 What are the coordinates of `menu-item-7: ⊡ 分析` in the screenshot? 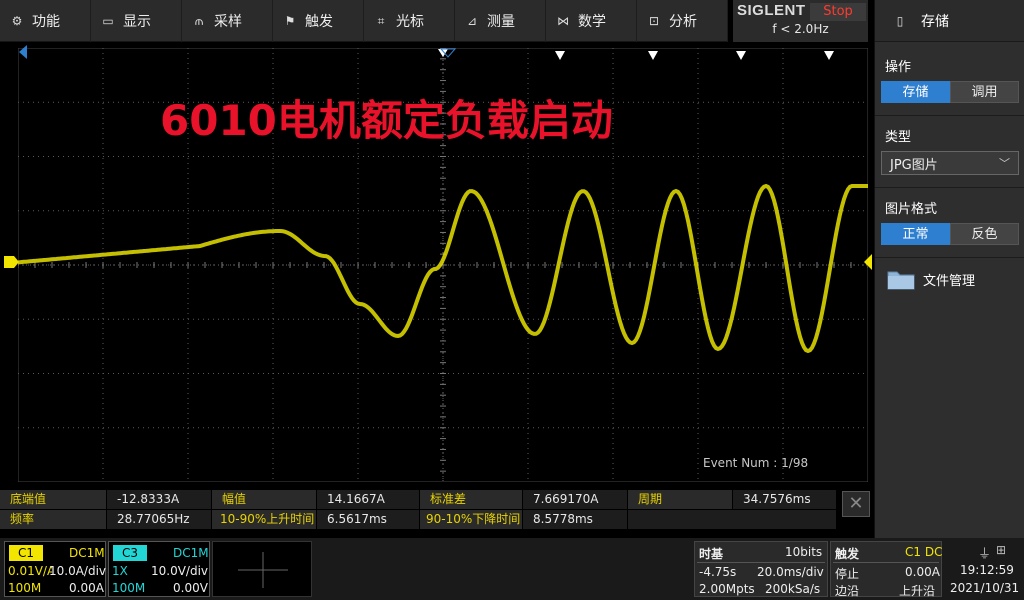 It's located at (682, 21).